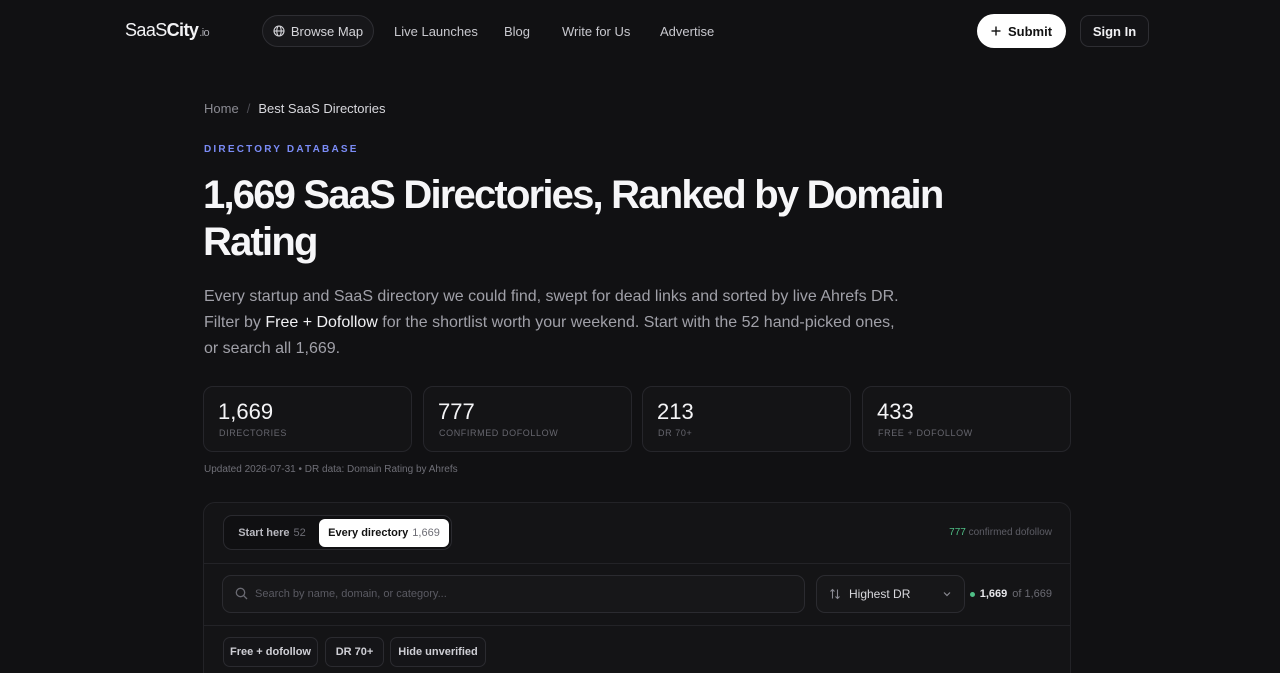 Image resolution: width=1280 pixels, height=673 pixels. I want to click on nav-blog: Blog, so click(517, 31).